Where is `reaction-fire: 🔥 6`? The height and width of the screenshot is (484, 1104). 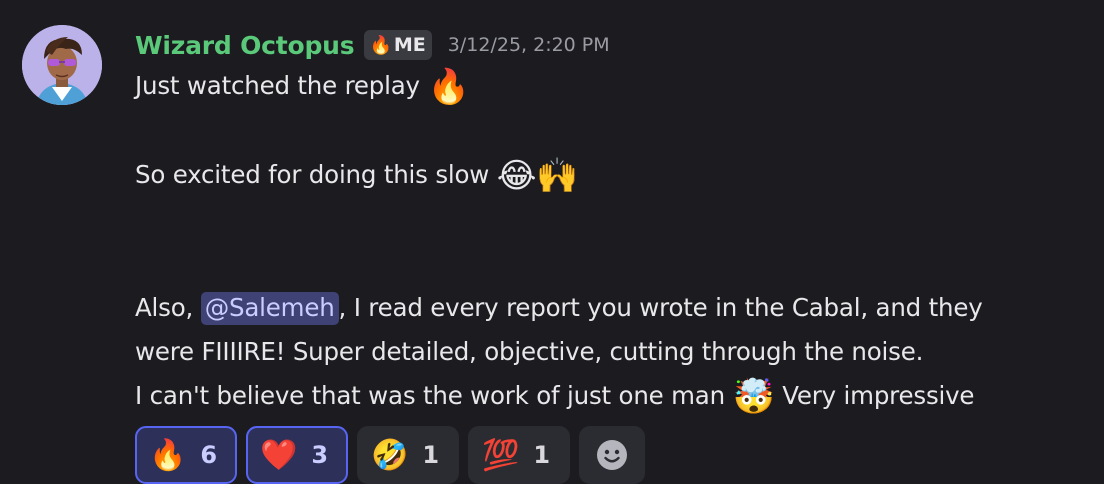
reaction-fire: 🔥 6 is located at coordinates (186, 455).